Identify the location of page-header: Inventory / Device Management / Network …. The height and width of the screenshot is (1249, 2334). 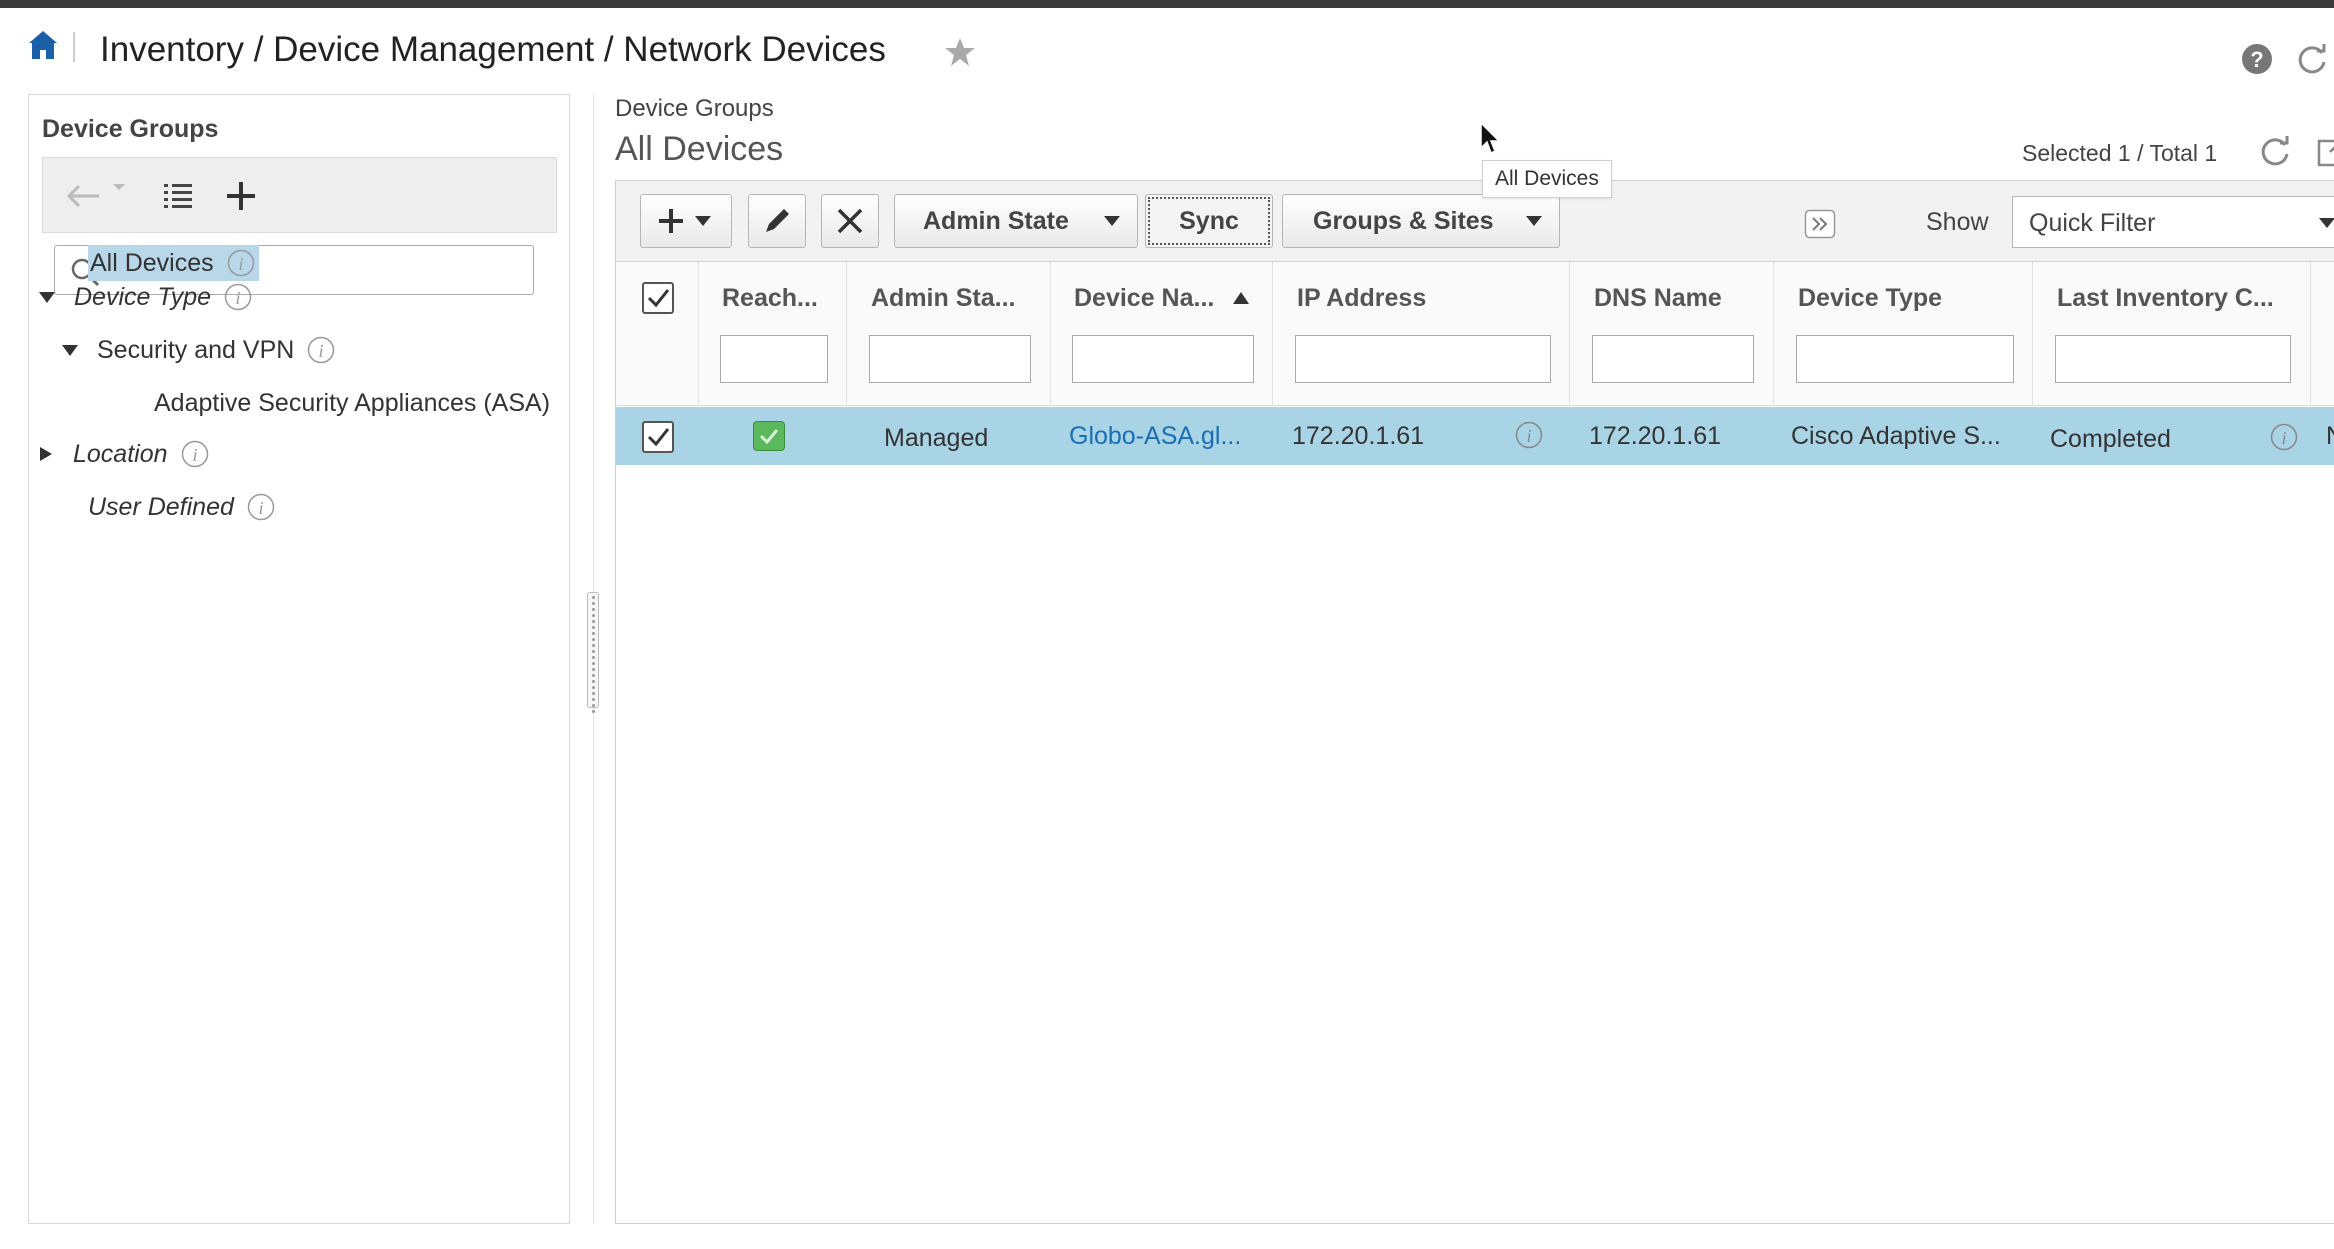
(1167, 47).